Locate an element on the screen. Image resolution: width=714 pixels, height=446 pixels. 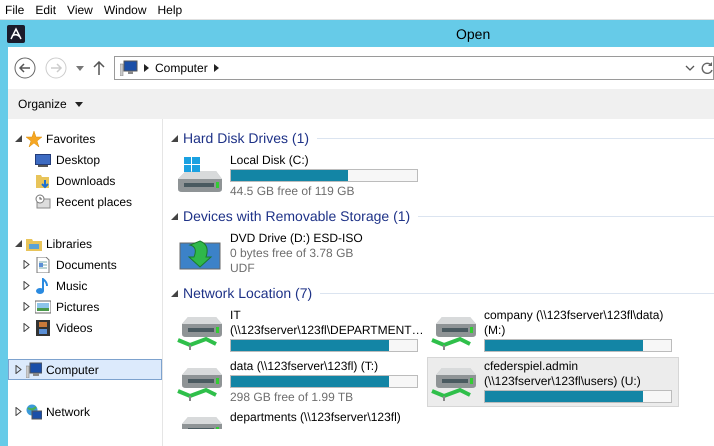
refresh-icon is located at coordinates (707, 68).